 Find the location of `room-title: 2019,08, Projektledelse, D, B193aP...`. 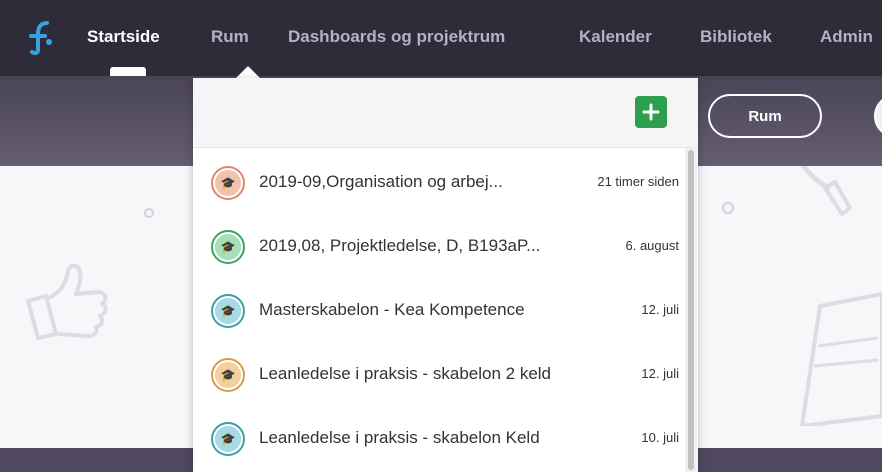

room-title: 2019,08, Projektledelse, D, B193aP... is located at coordinates (400, 245).